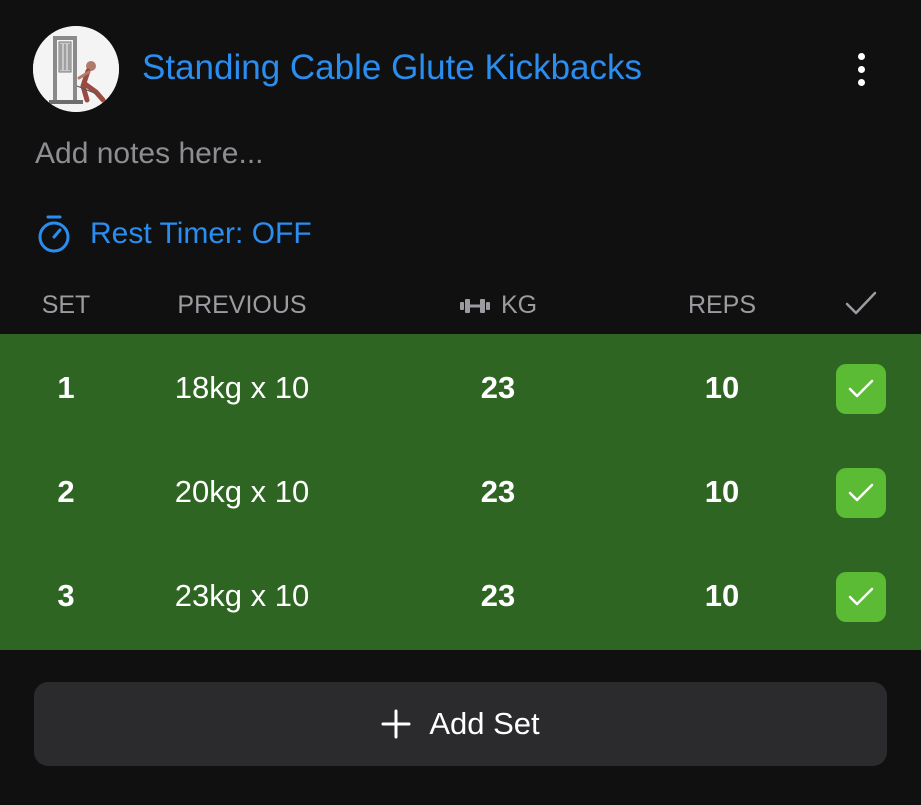 The width and height of the screenshot is (921, 805). Describe the element at coordinates (201, 233) in the screenshot. I see `rest-timer-label: Rest Timer: OFF` at that location.